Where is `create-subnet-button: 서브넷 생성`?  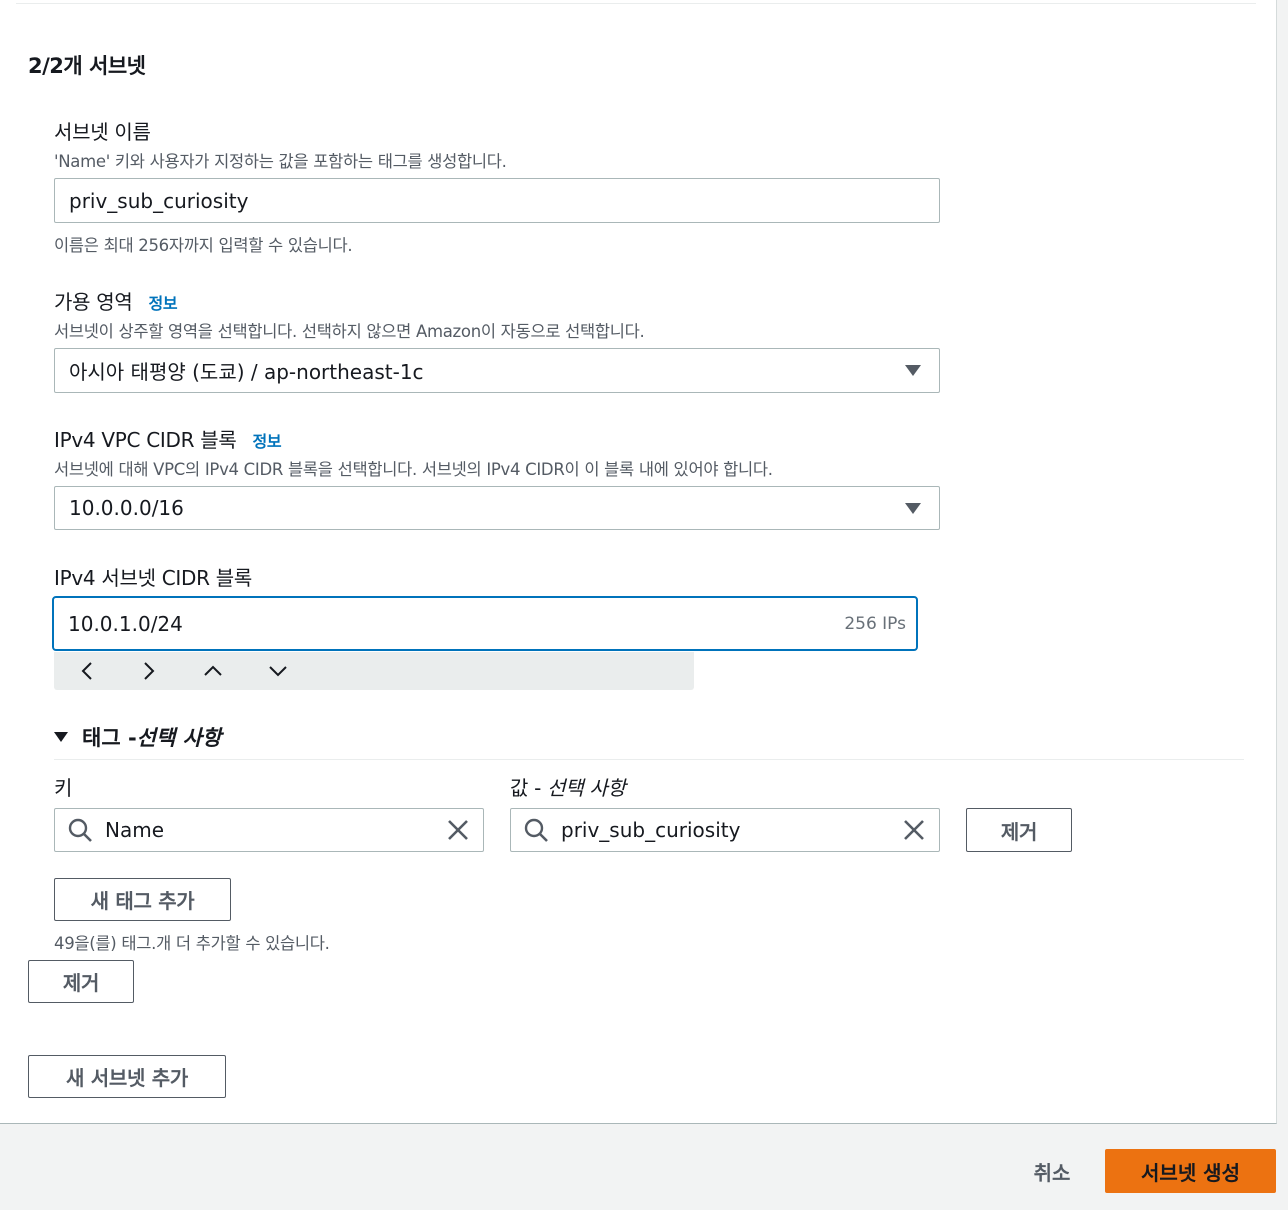 create-subnet-button: 서브넷 생성 is located at coordinates (1190, 1171).